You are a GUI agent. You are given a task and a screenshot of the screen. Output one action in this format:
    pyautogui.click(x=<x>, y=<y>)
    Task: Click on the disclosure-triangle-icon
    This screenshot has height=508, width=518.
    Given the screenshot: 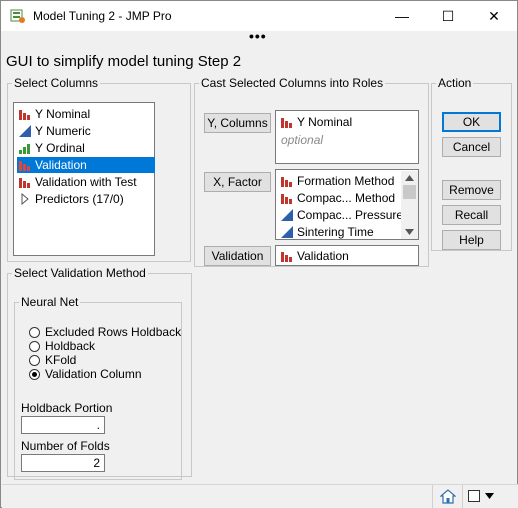 What is the action you would take?
    pyautogui.click(x=25, y=199)
    